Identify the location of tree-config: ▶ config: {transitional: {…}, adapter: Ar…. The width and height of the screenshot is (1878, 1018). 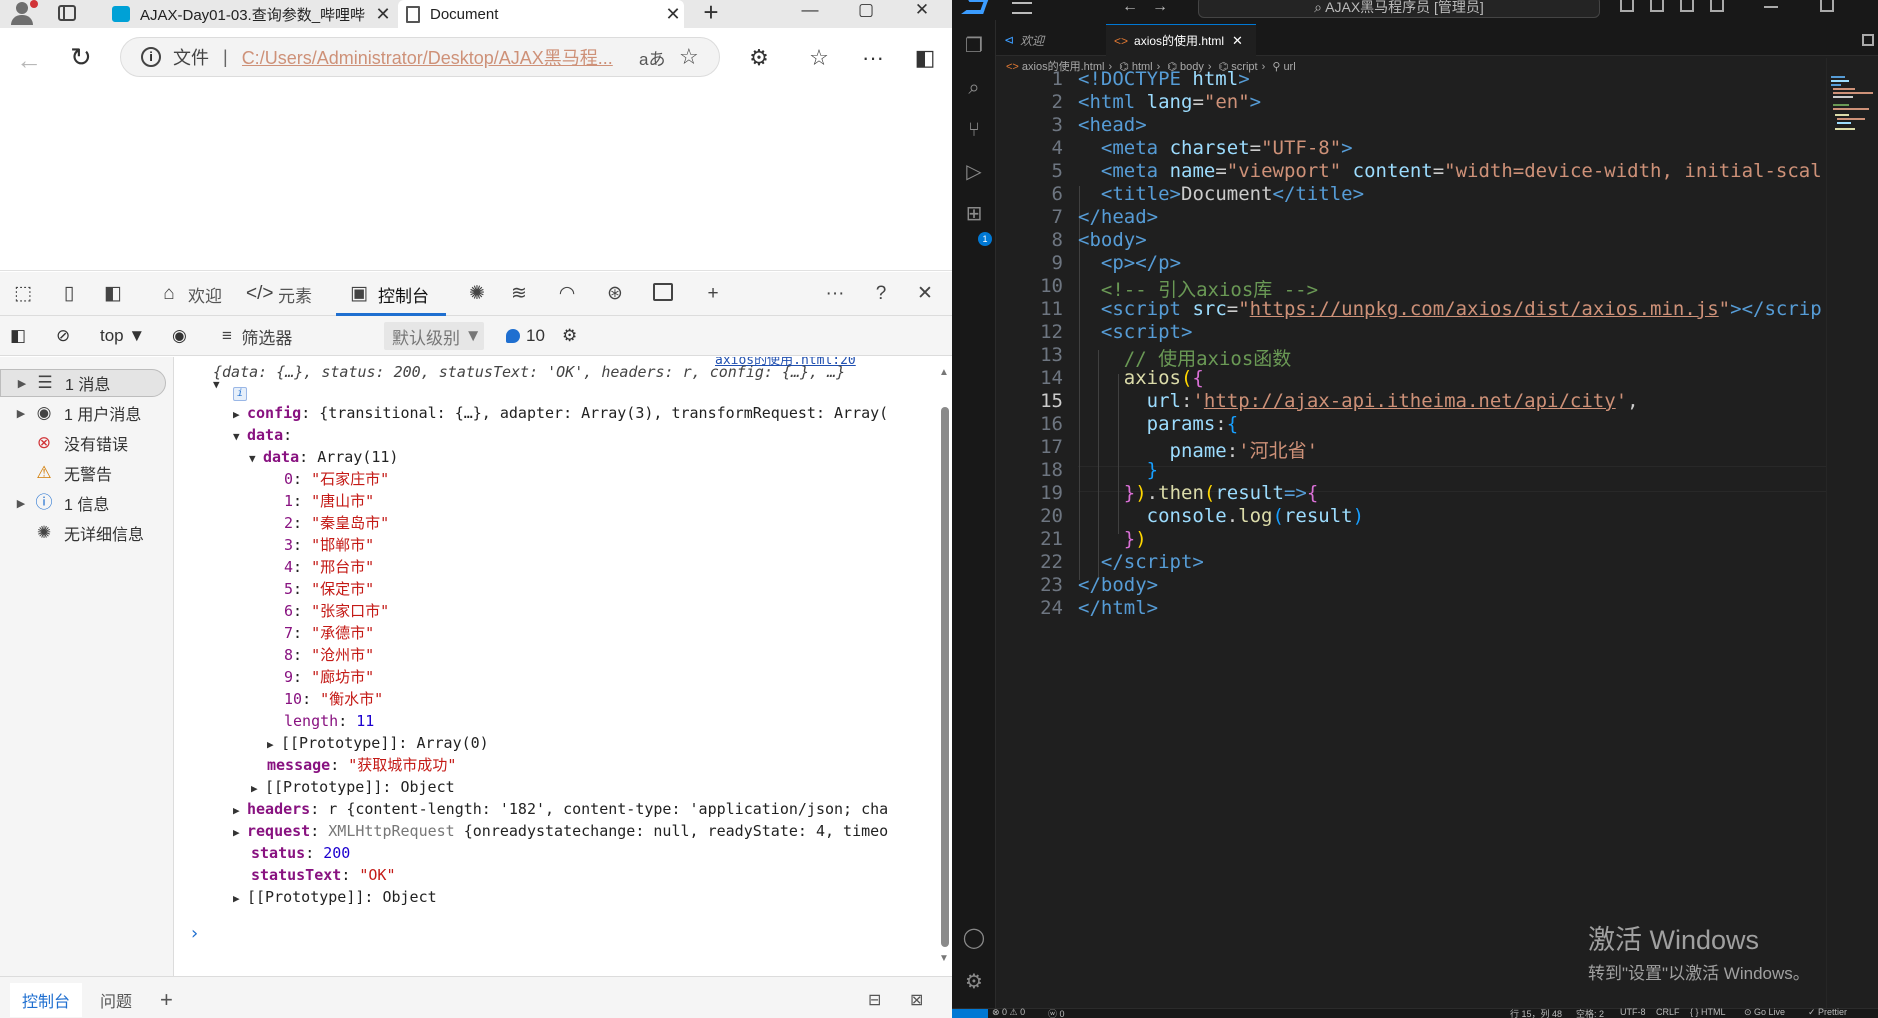
(560, 413).